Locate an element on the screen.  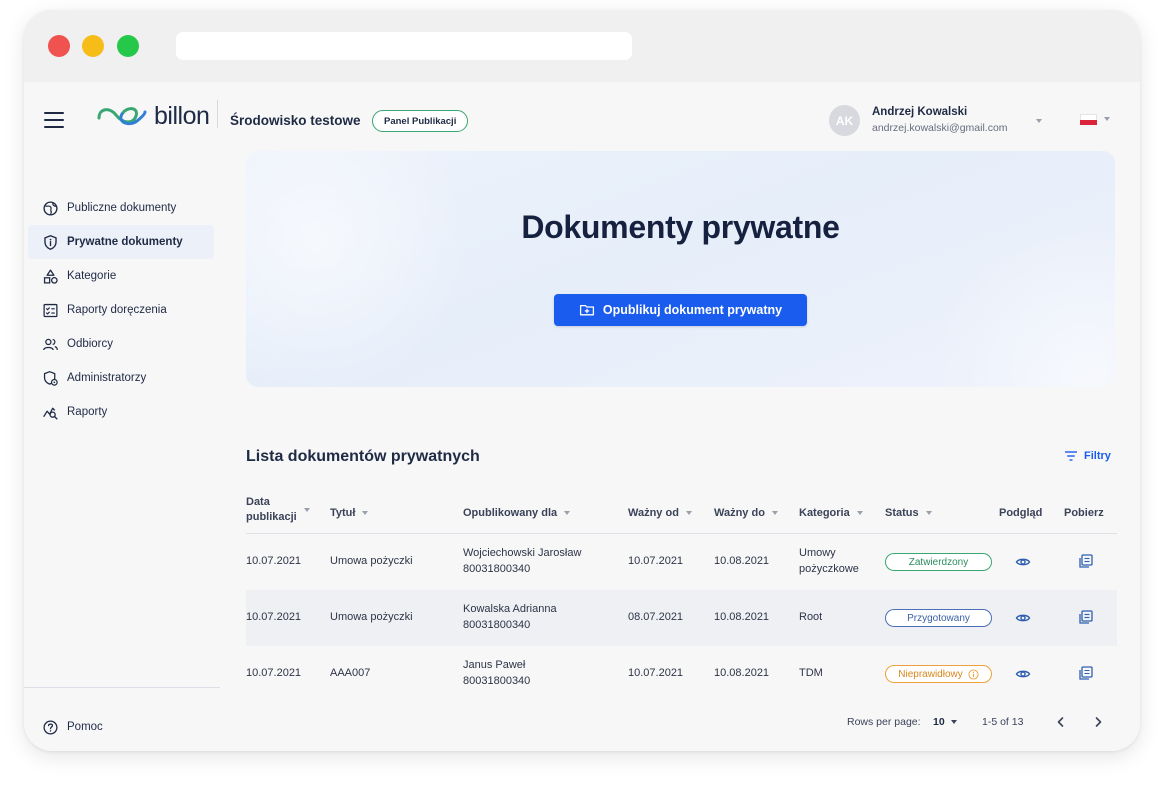
status-badge: Przygotowany is located at coordinates (938, 618).